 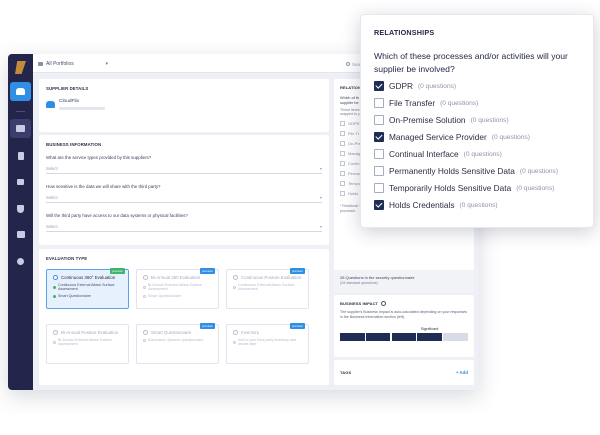 I want to click on sidebar-item-relationships, so click(x=20, y=128).